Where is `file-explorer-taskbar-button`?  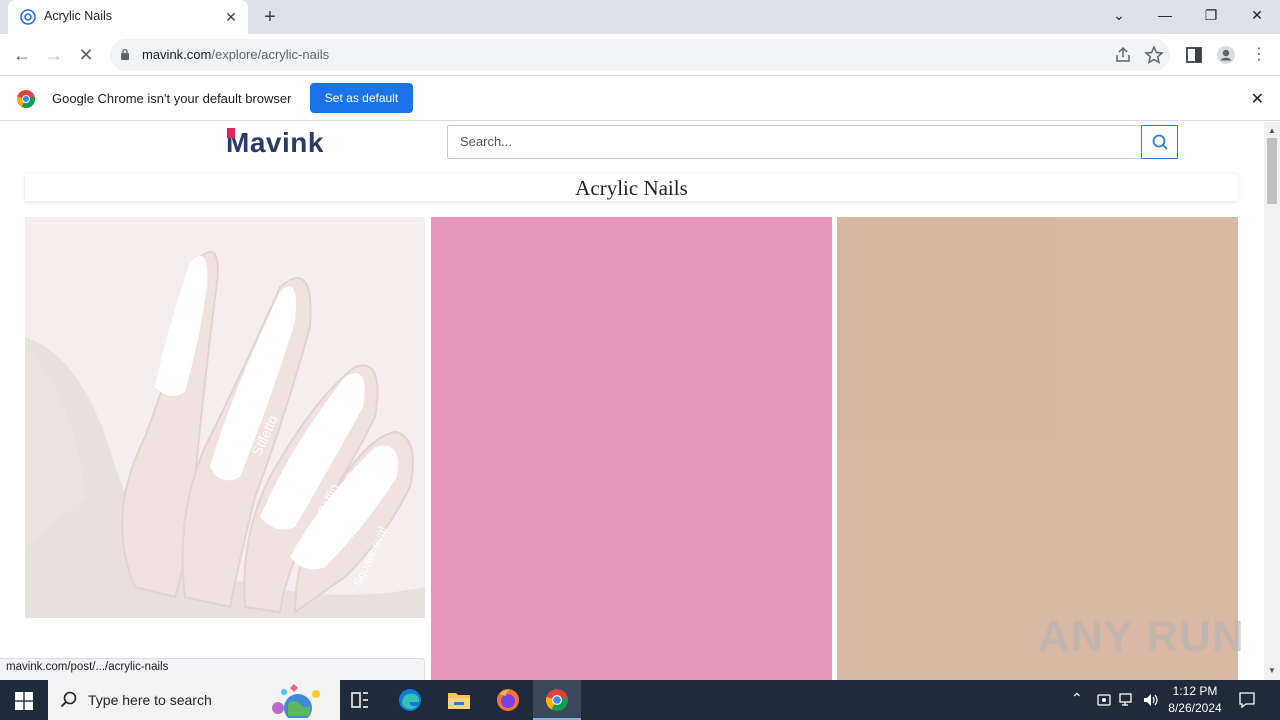
file-explorer-taskbar-button is located at coordinates (459, 700).